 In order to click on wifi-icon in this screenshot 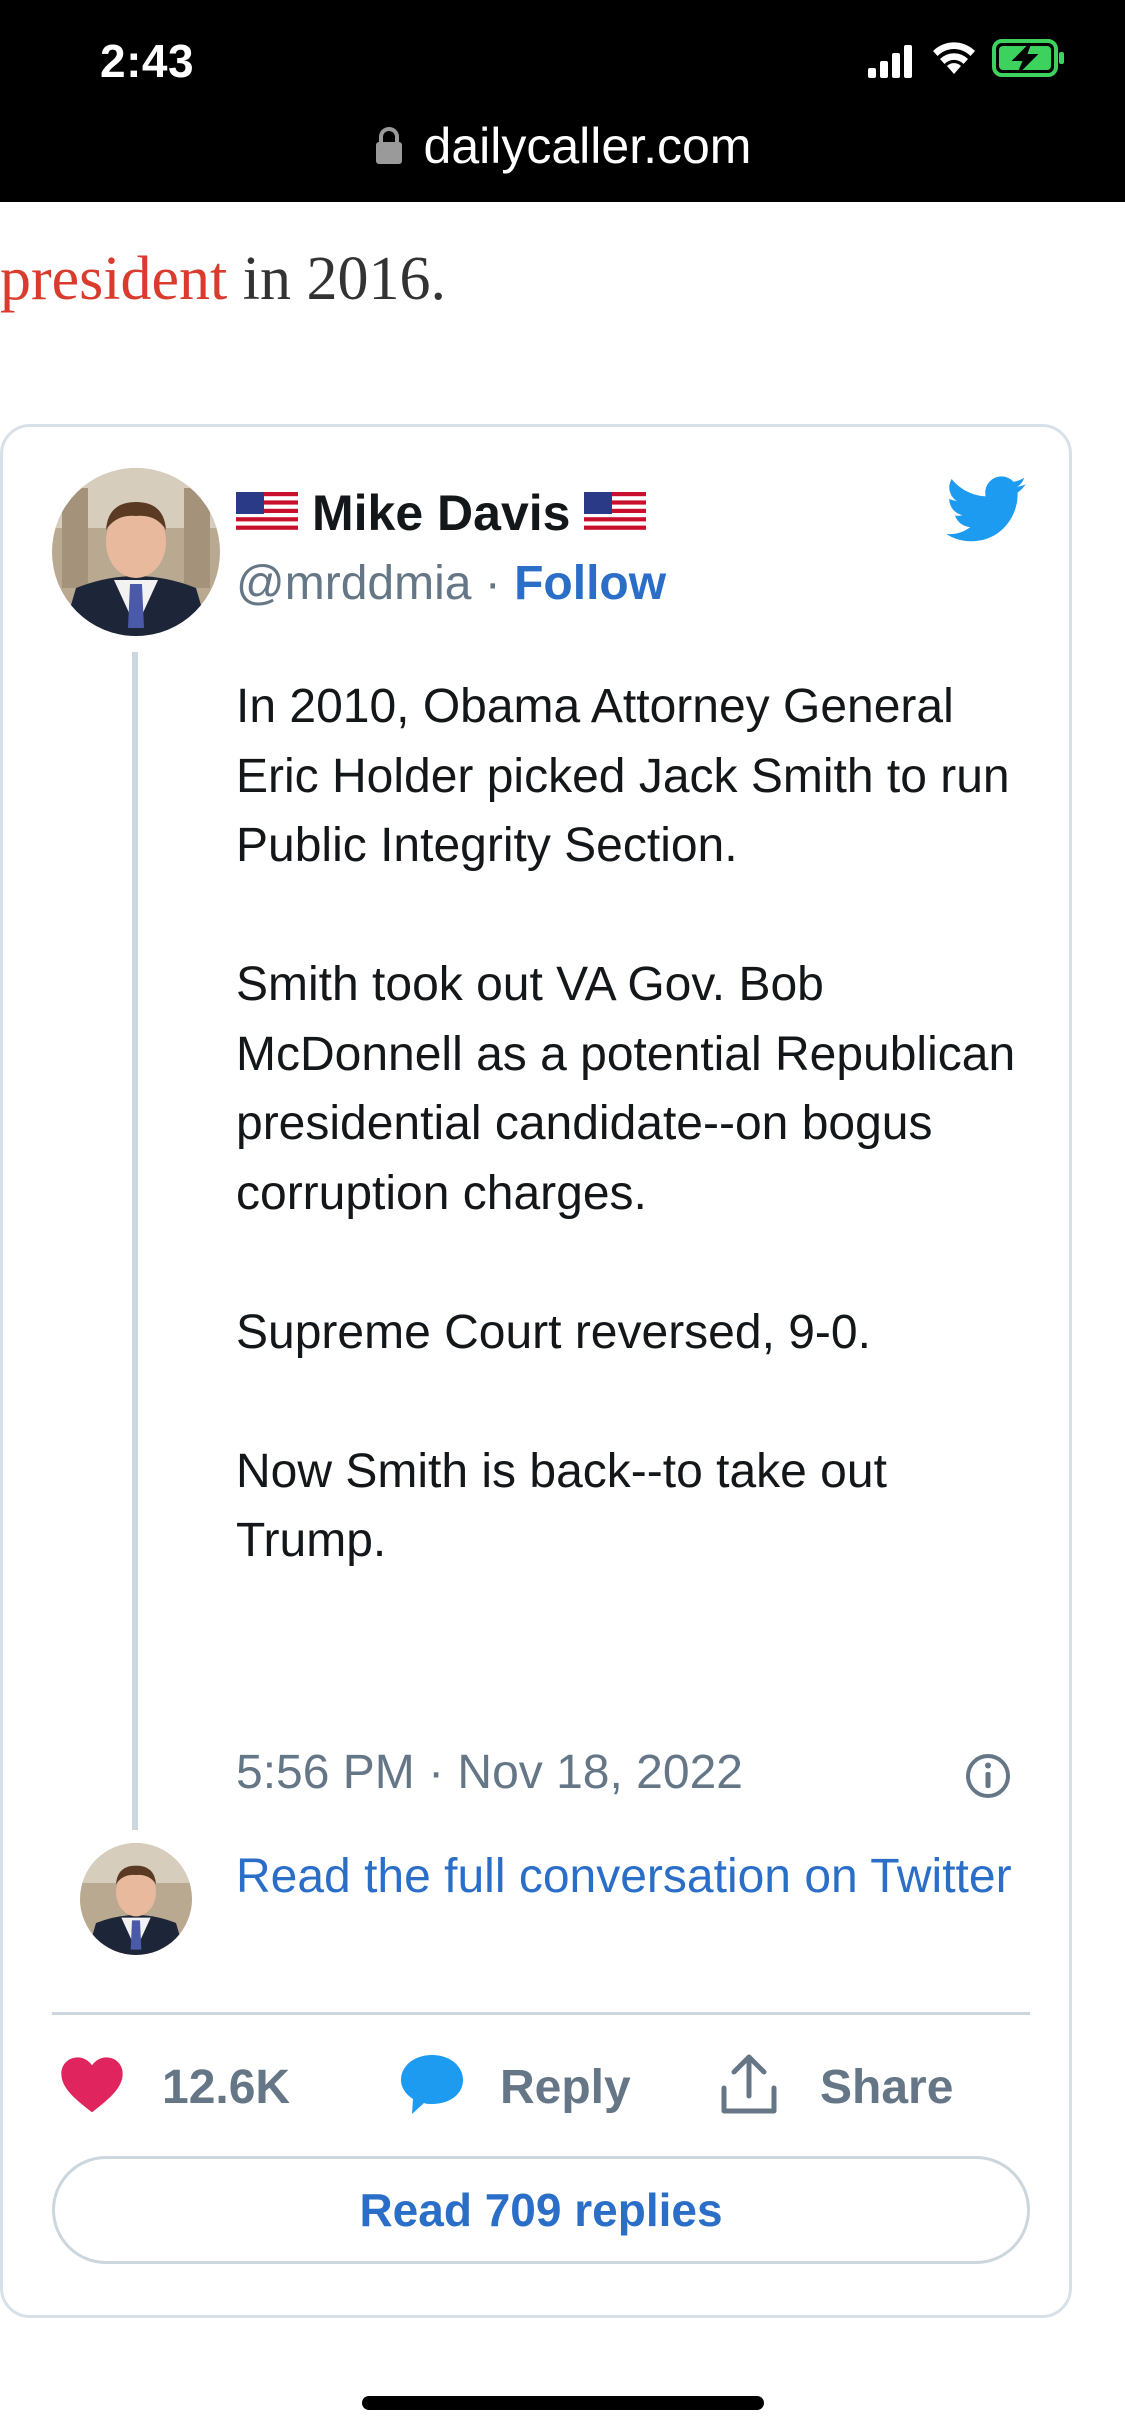, I will do `click(954, 58)`.